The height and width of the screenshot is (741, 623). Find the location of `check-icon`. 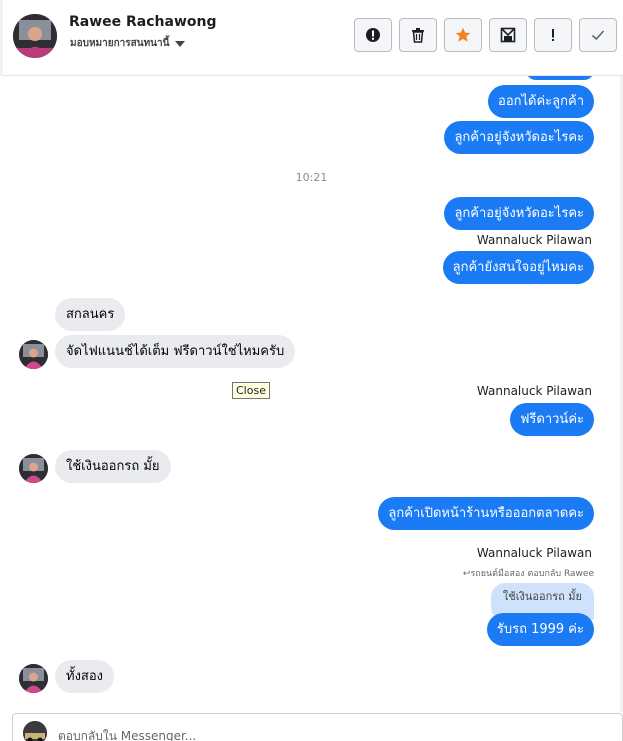

check-icon is located at coordinates (598, 35).